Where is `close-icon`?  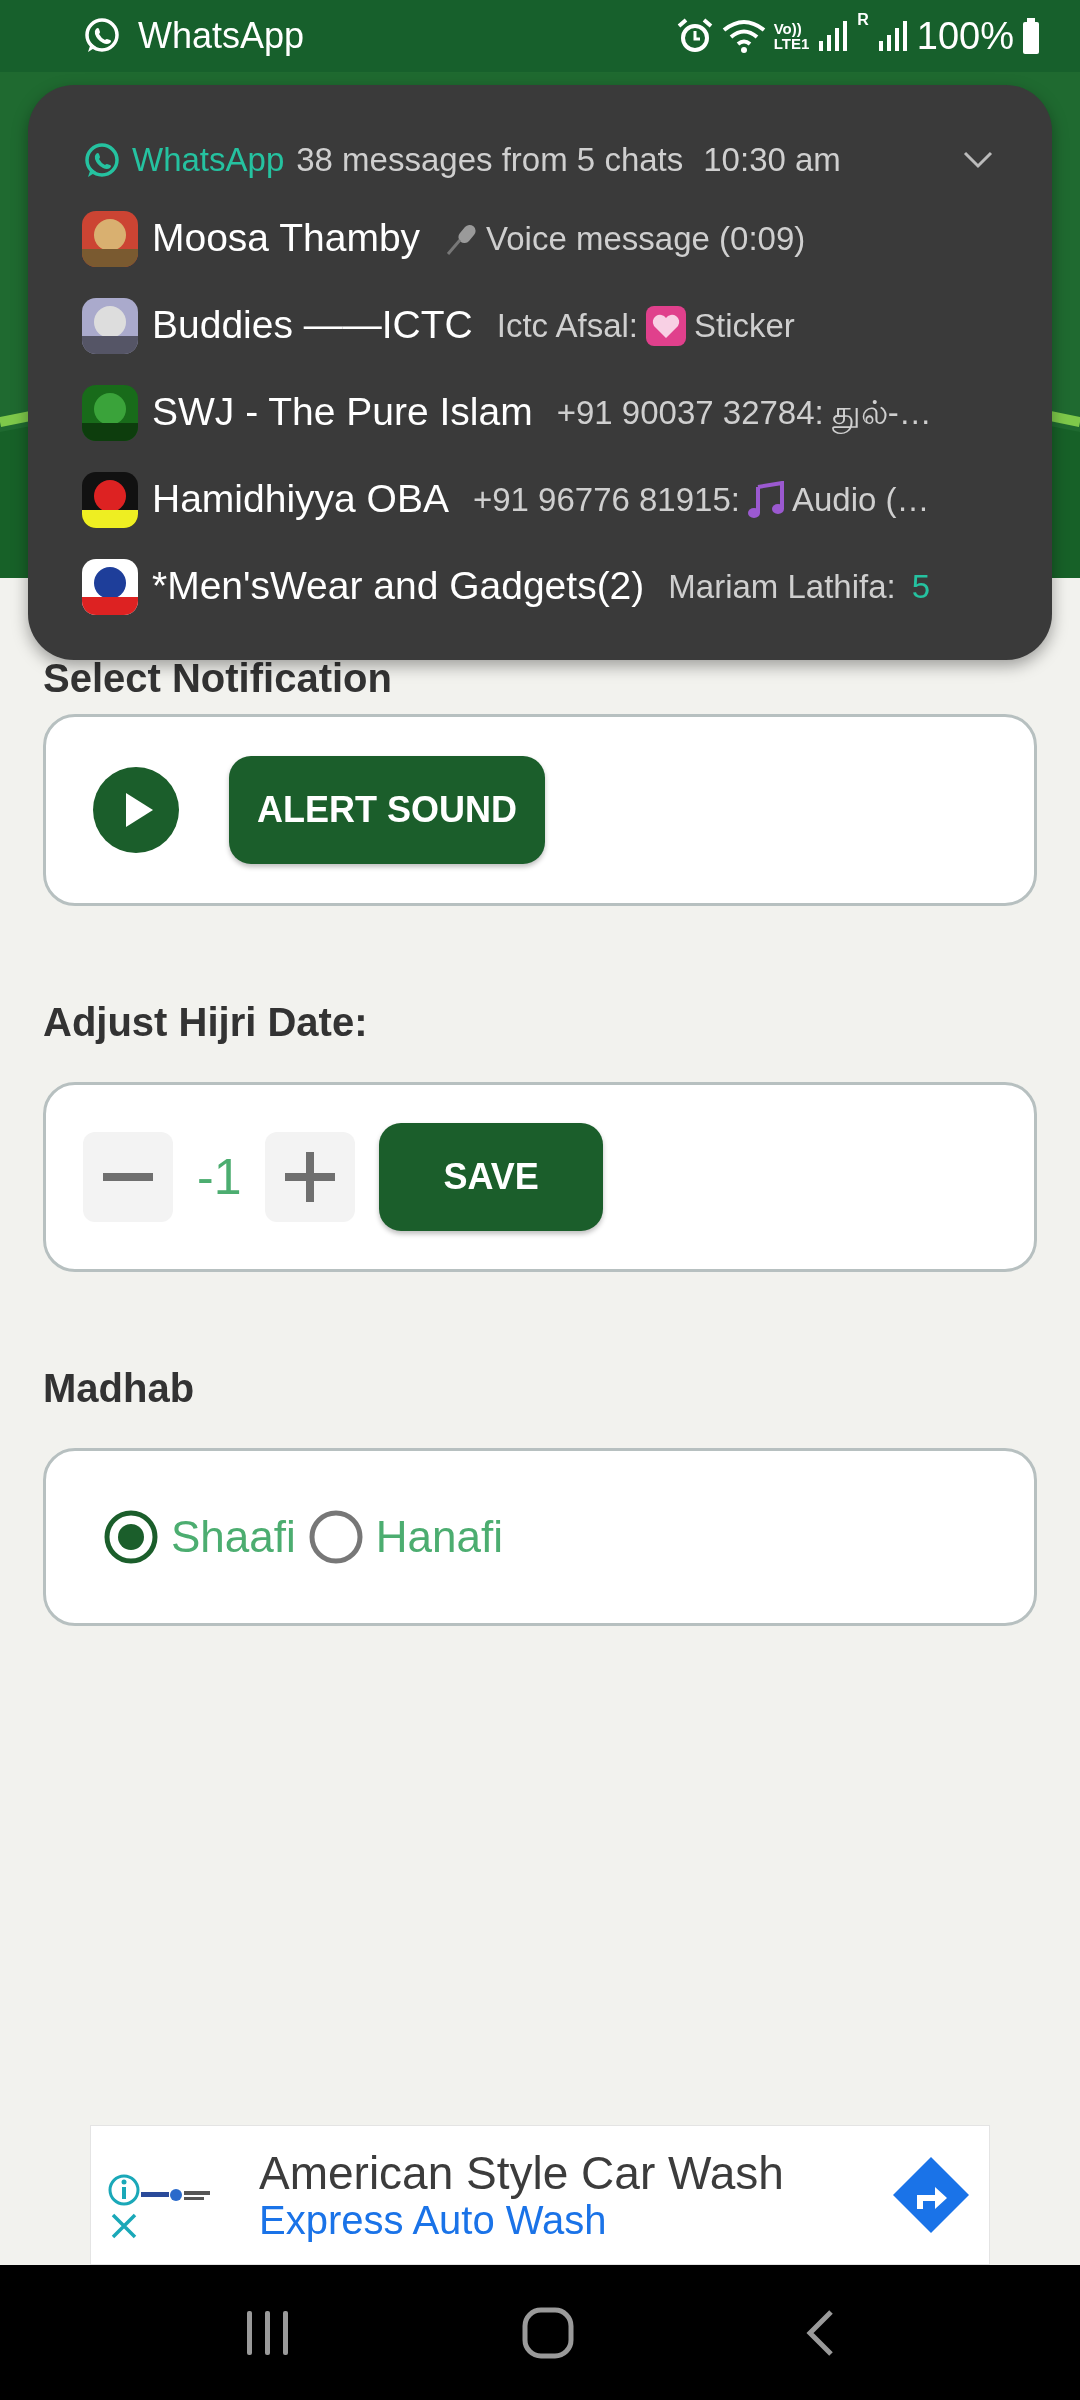
close-icon is located at coordinates (124, 2226).